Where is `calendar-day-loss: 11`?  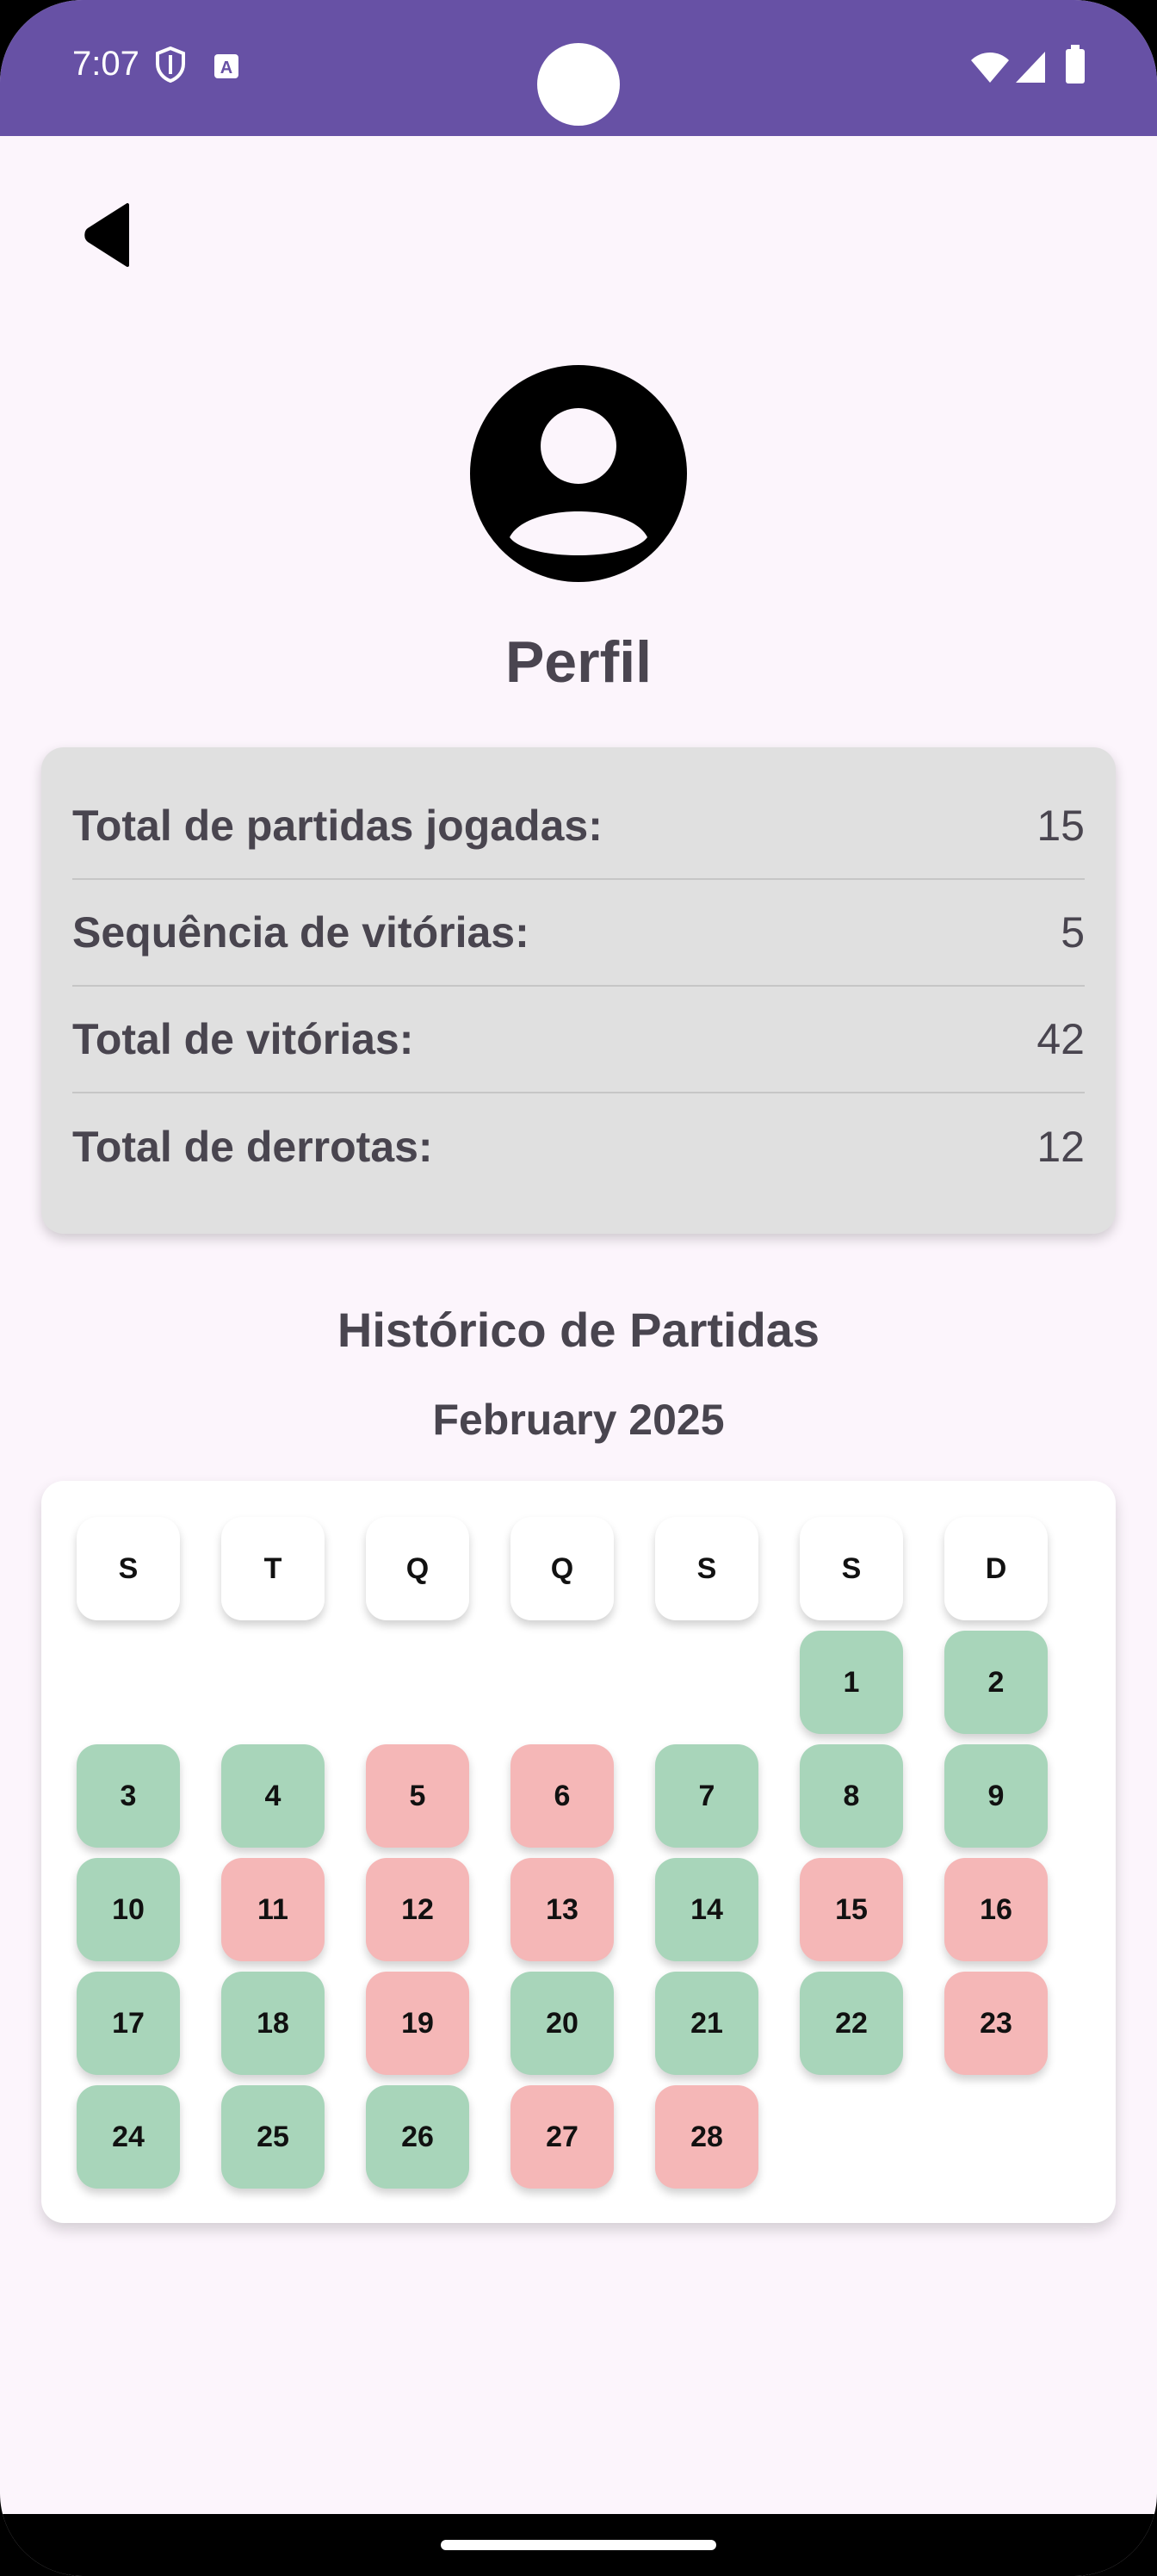 calendar-day-loss: 11 is located at coordinates (273, 1909).